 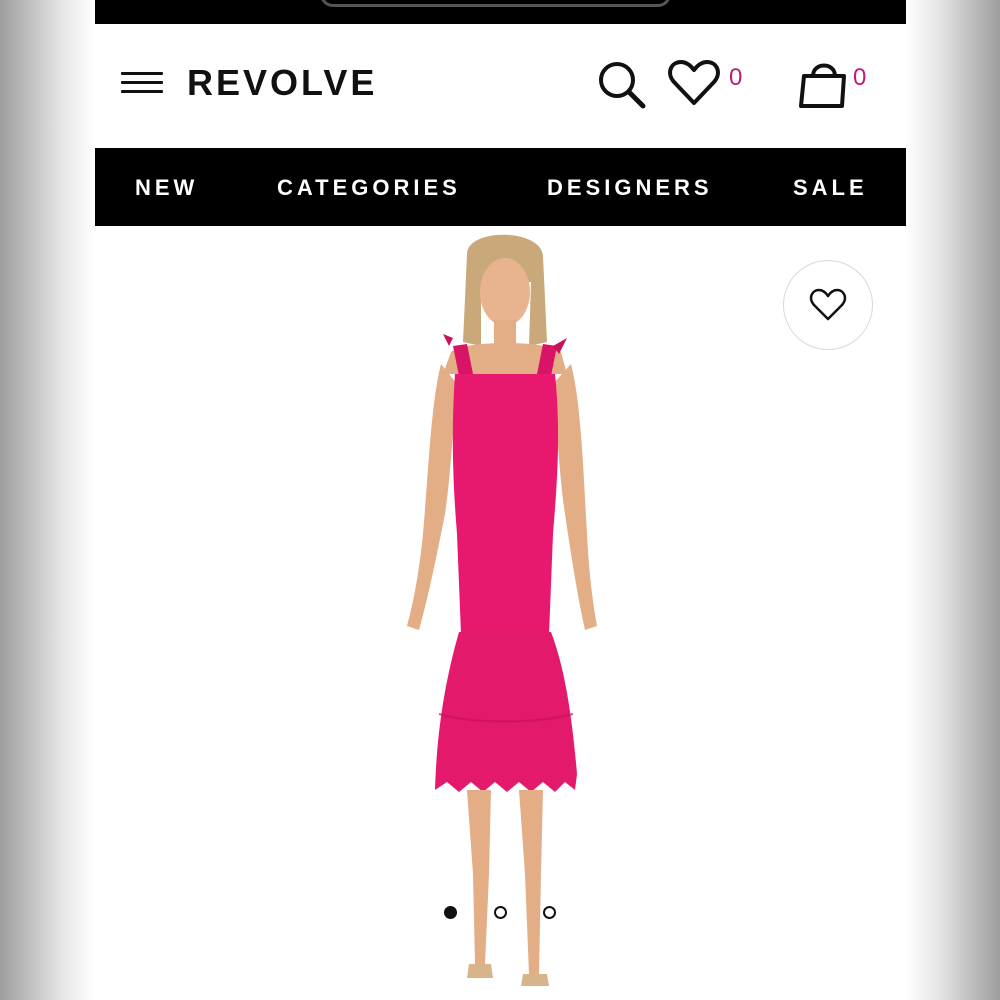 I want to click on menu-button, so click(x=142, y=86).